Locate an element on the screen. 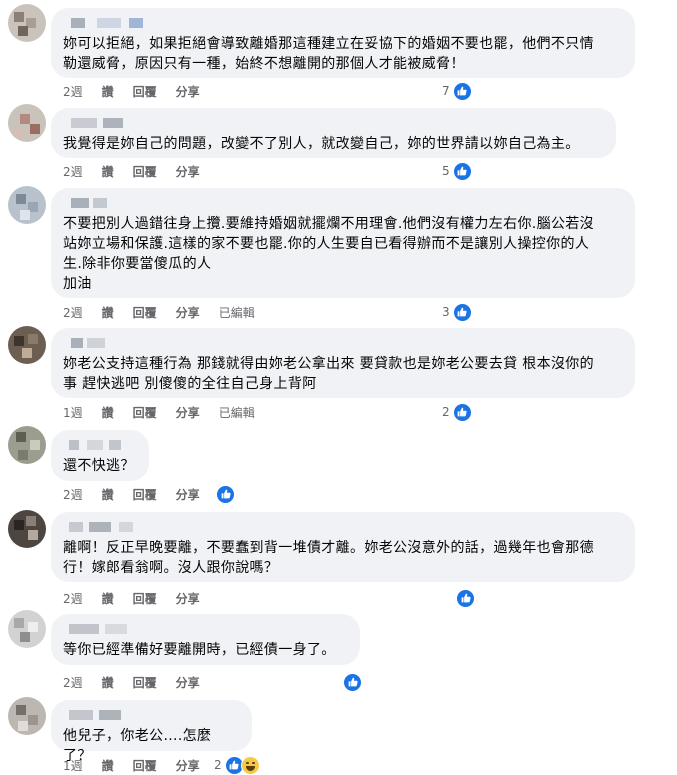 Image resolution: width=677 pixels, height=775 pixels. comment-actions: 1週 讚 回覆 分享 已編輯 is located at coordinates (168, 412).